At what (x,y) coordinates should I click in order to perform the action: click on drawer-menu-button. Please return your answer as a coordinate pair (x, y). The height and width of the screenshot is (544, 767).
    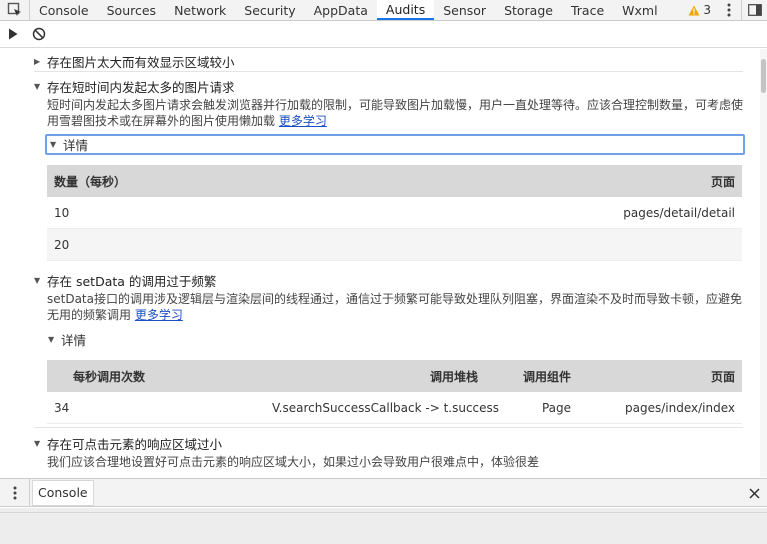
    Looking at the image, I should click on (15, 492).